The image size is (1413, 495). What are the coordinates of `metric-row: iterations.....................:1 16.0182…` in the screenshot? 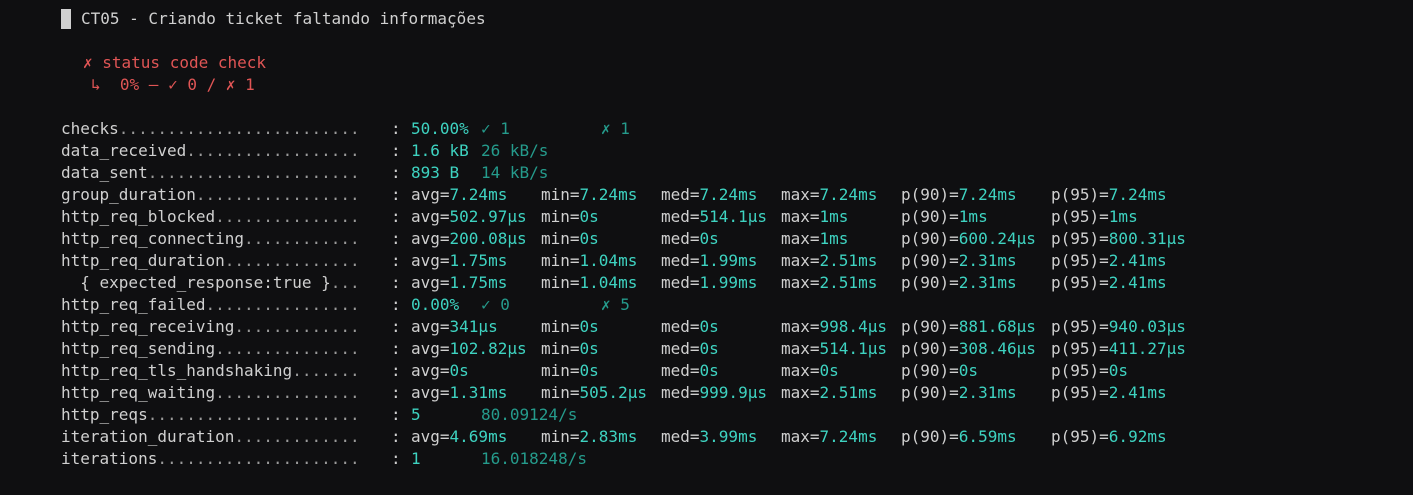 It's located at (731, 459).